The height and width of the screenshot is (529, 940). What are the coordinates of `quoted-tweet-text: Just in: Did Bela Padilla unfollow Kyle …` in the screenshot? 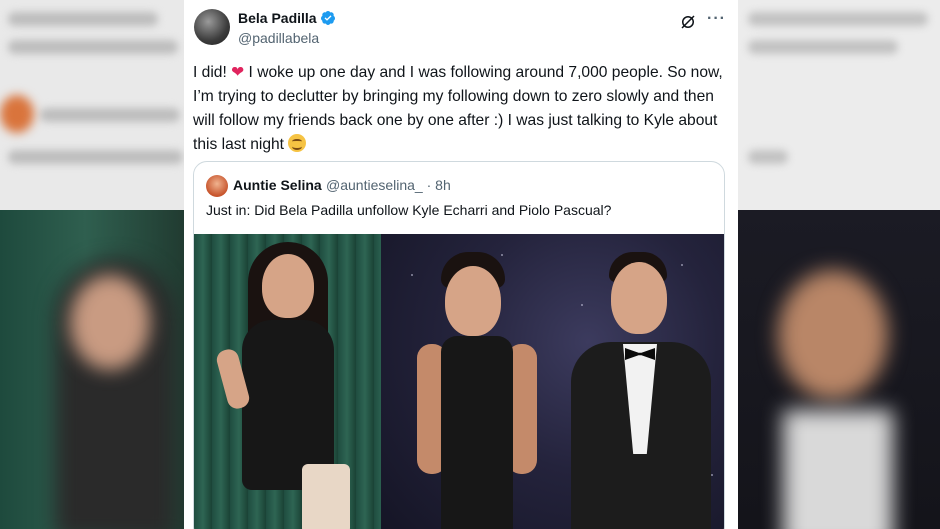 It's located at (409, 210).